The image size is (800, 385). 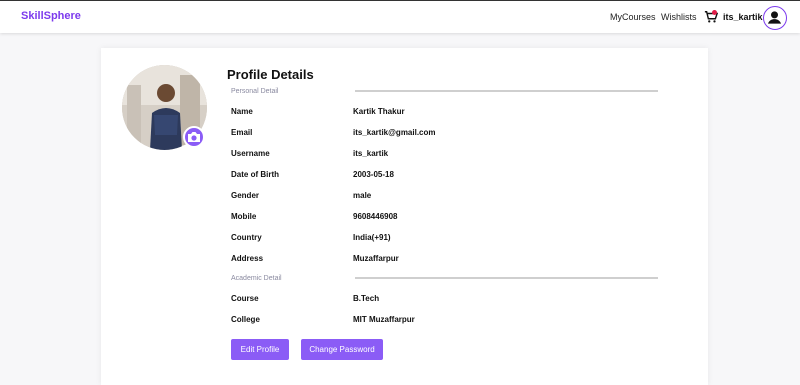 What do you see at coordinates (373, 174) in the screenshot?
I see `detail-value: 2003-05-18` at bounding box center [373, 174].